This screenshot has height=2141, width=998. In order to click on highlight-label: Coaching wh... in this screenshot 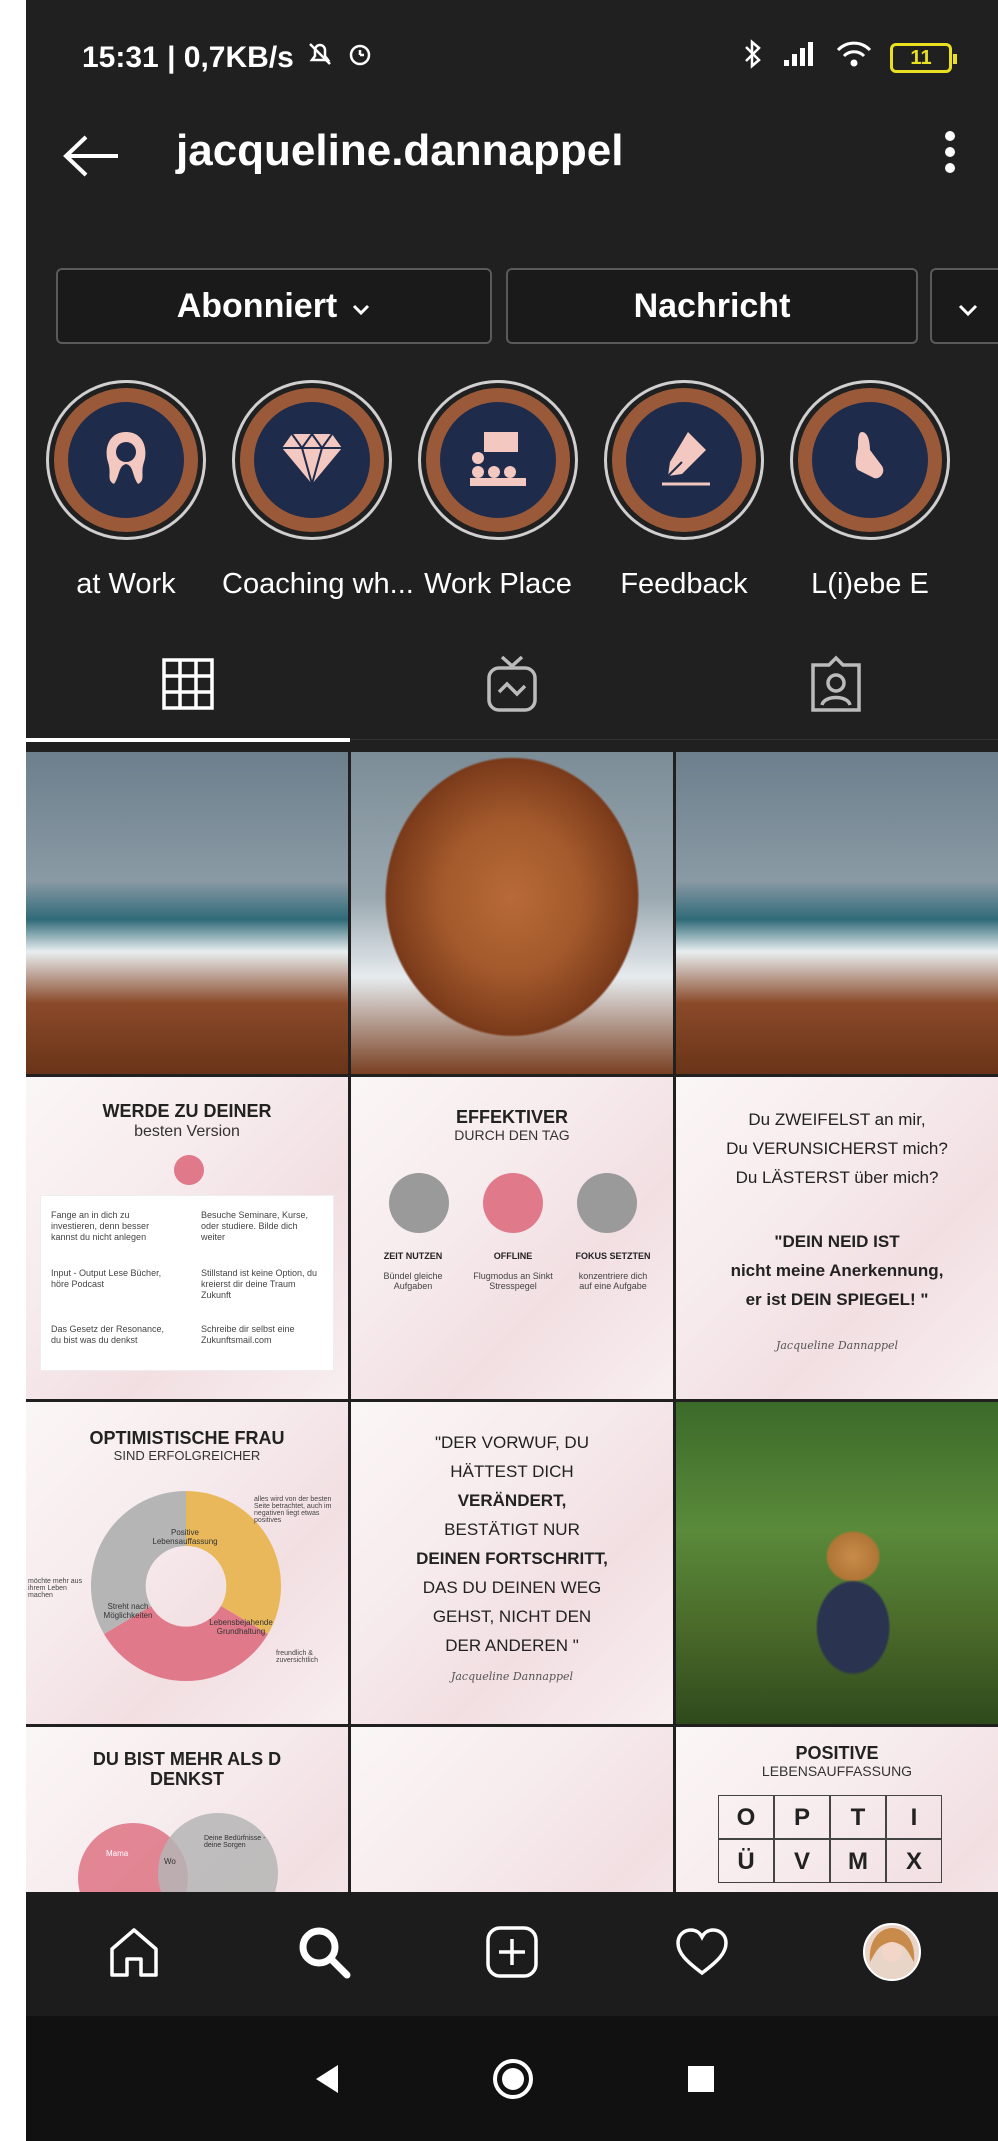, I will do `click(318, 584)`.